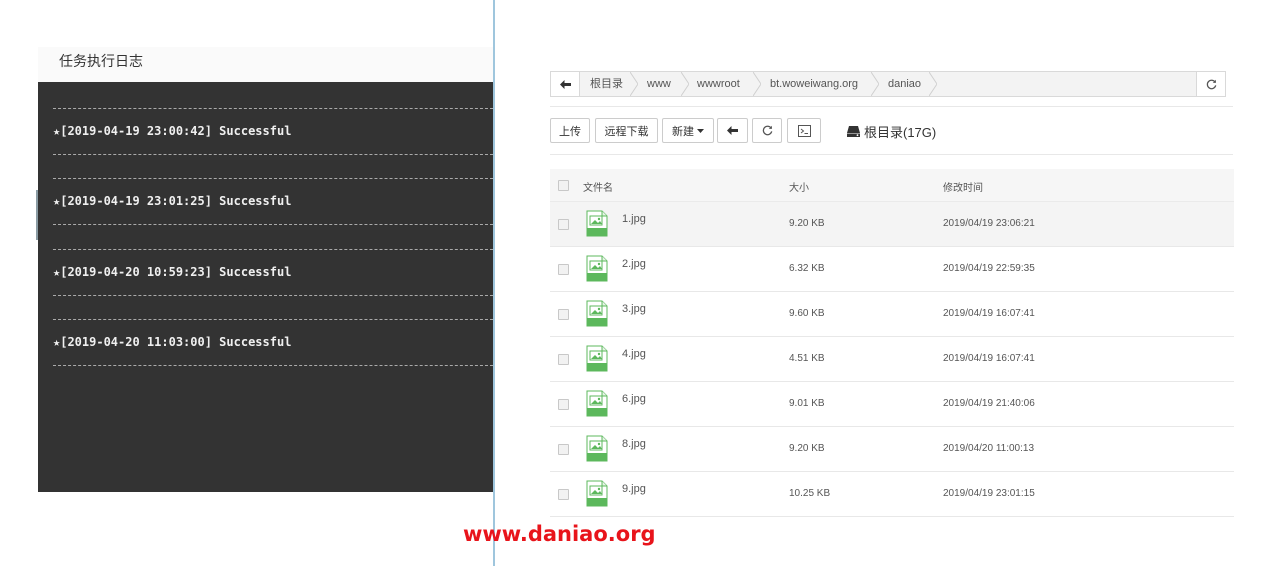 This screenshot has height=566, width=1271. I want to click on breadcrumb-item-site: bt.woweiwang.org, so click(814, 84).